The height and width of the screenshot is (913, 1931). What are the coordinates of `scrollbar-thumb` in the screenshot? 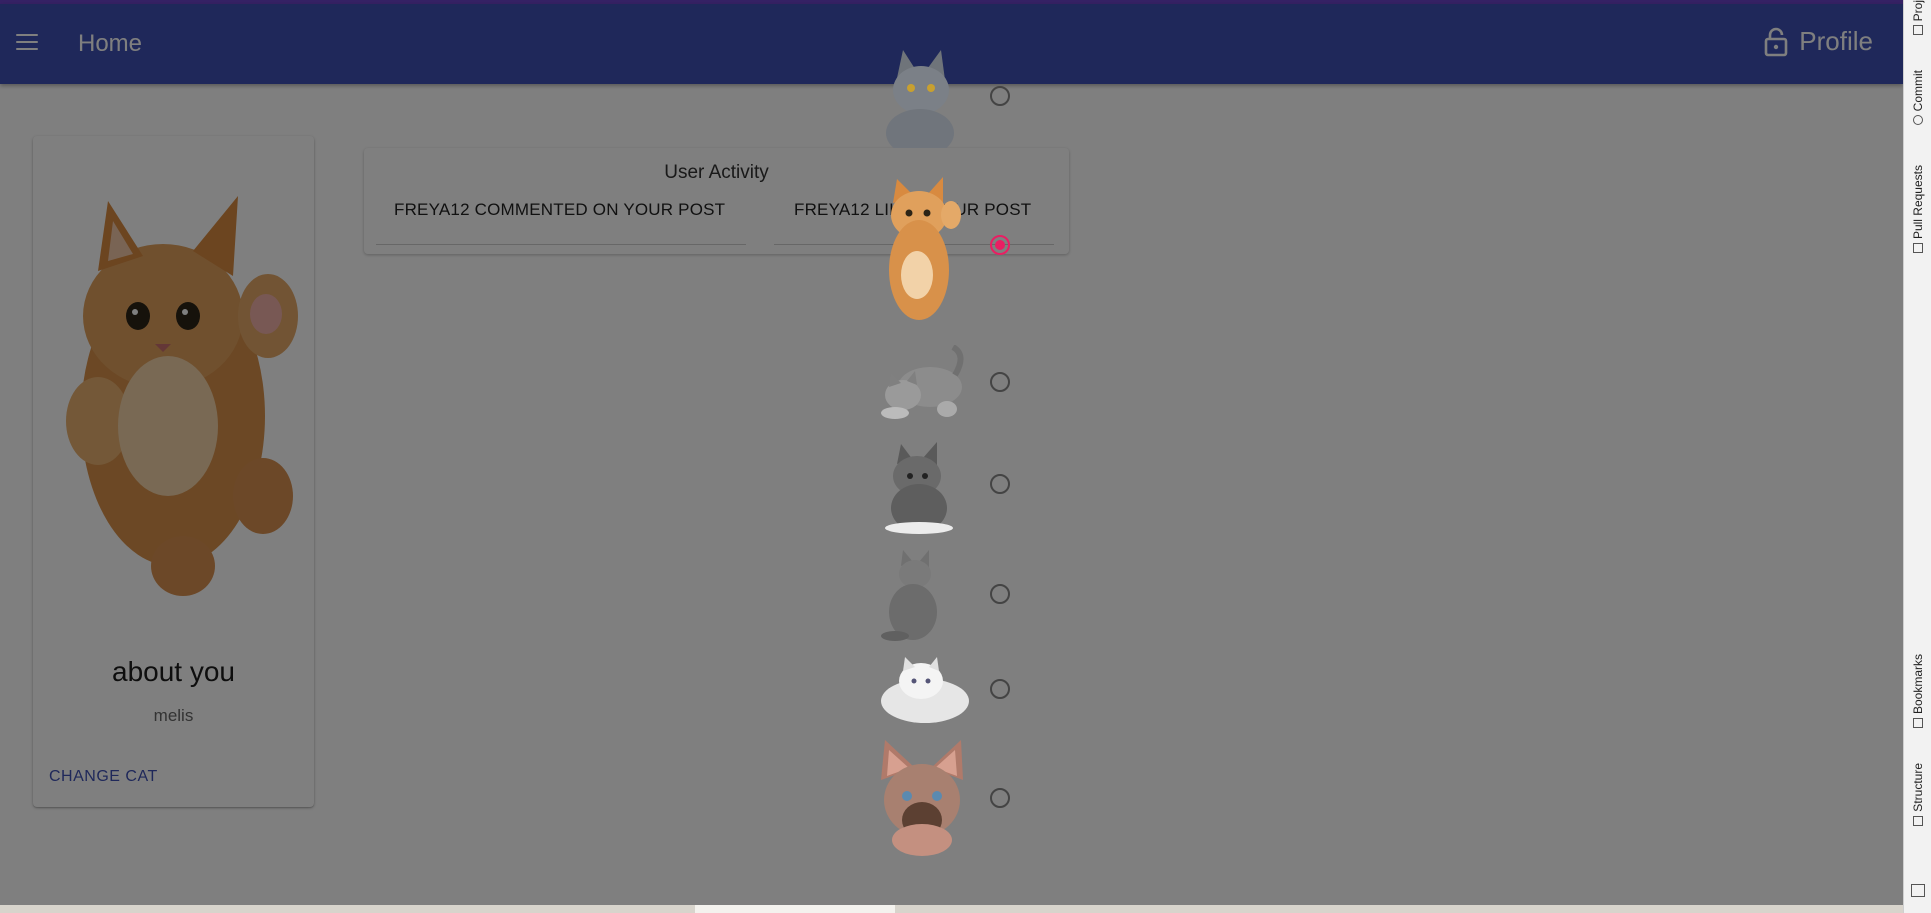 It's located at (795, 909).